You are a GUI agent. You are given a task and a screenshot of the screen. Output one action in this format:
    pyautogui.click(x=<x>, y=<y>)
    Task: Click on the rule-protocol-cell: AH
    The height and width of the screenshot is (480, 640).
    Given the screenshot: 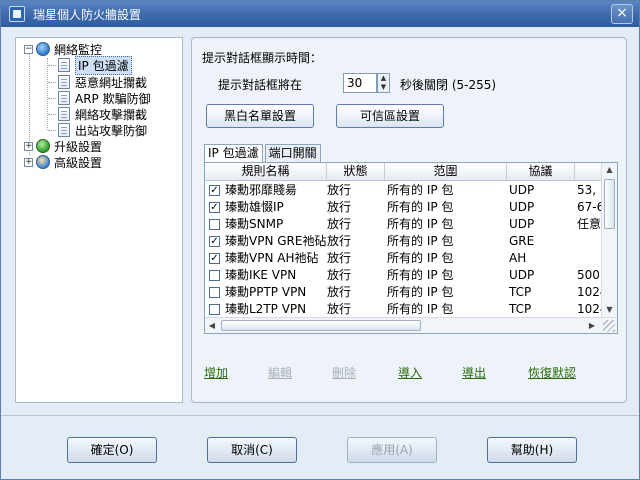 What is the action you would take?
    pyautogui.click(x=518, y=258)
    